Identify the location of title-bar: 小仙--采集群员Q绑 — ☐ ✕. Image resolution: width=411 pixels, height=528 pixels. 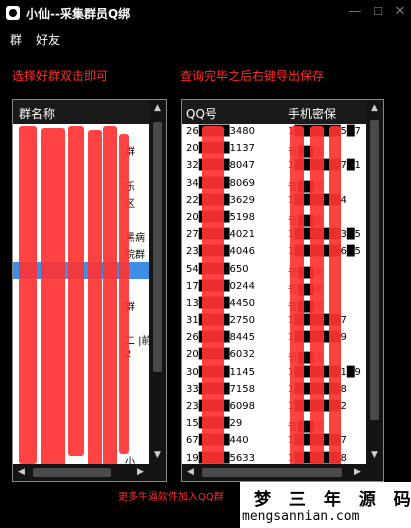
(205, 13).